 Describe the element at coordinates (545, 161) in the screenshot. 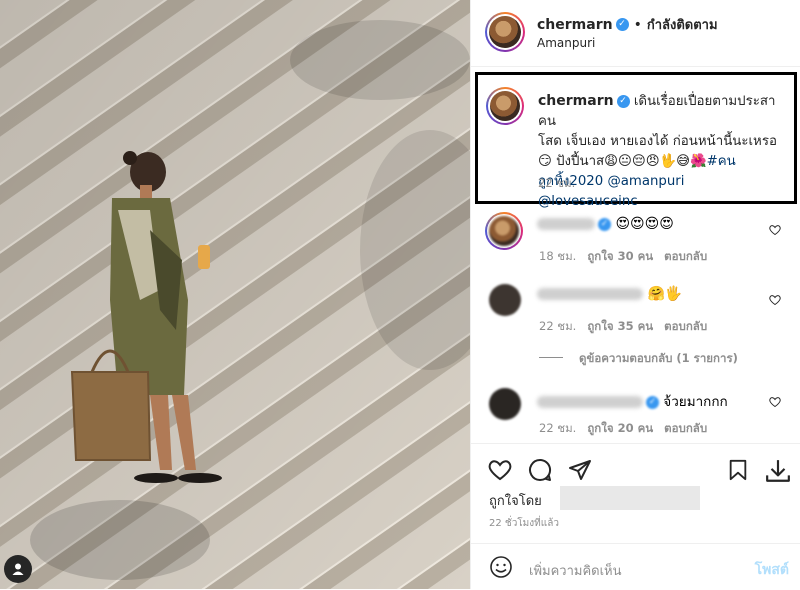

I see `caption-emoji-start: 😏` at that location.